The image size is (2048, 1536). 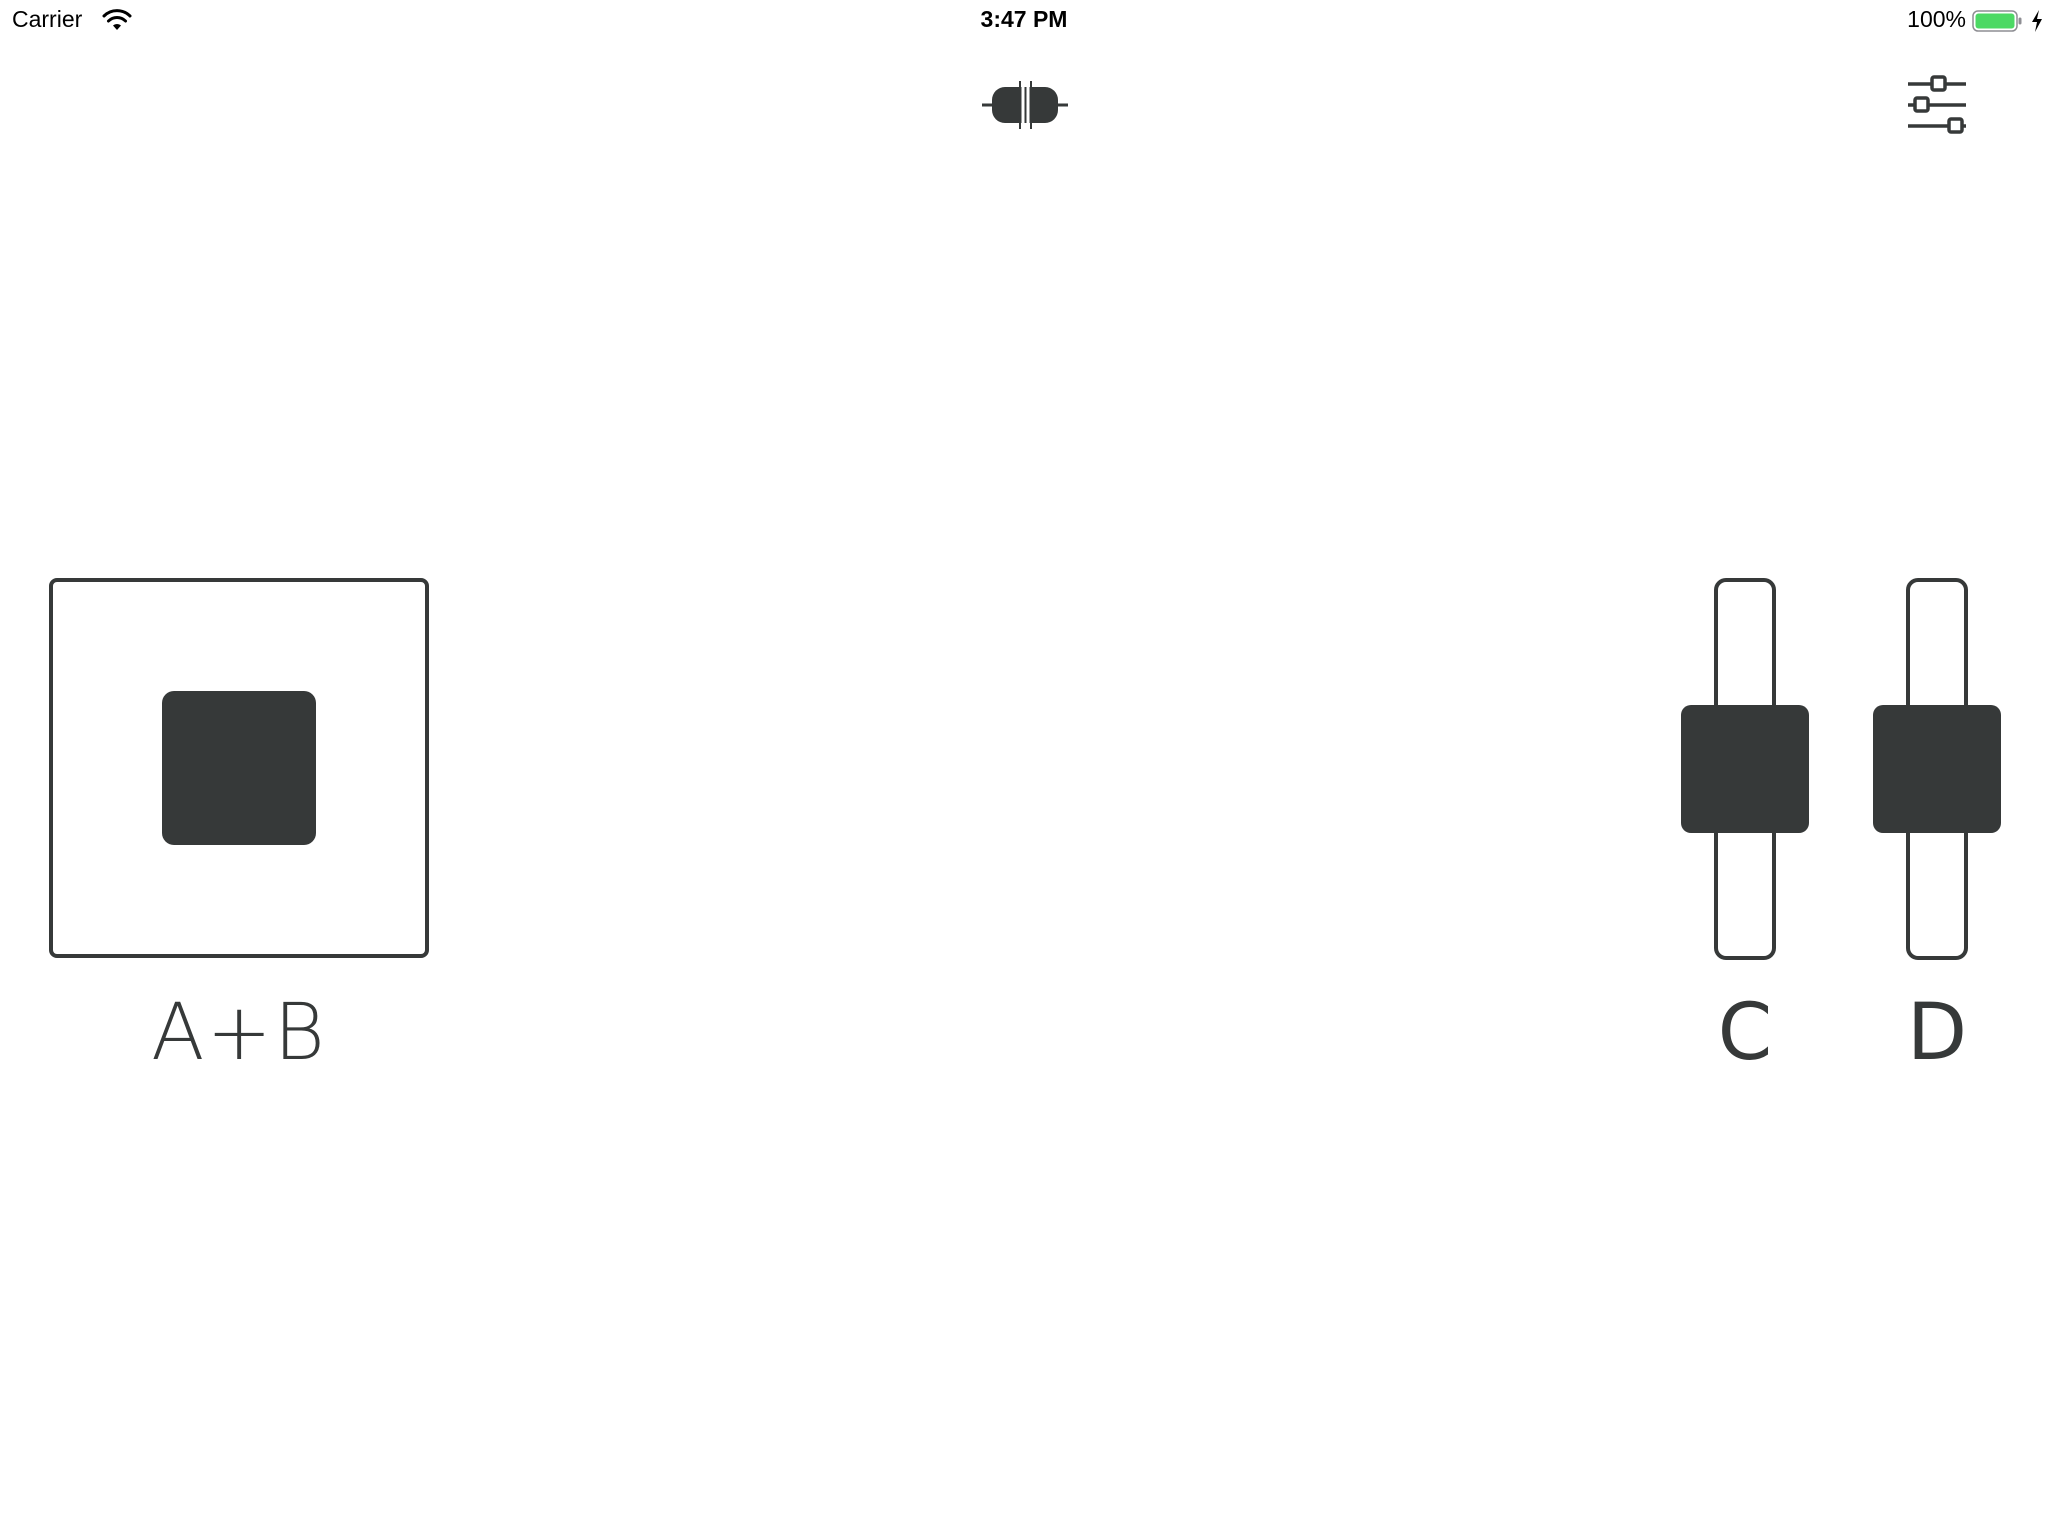 I want to click on joystick-label: A+B, so click(x=239, y=1033).